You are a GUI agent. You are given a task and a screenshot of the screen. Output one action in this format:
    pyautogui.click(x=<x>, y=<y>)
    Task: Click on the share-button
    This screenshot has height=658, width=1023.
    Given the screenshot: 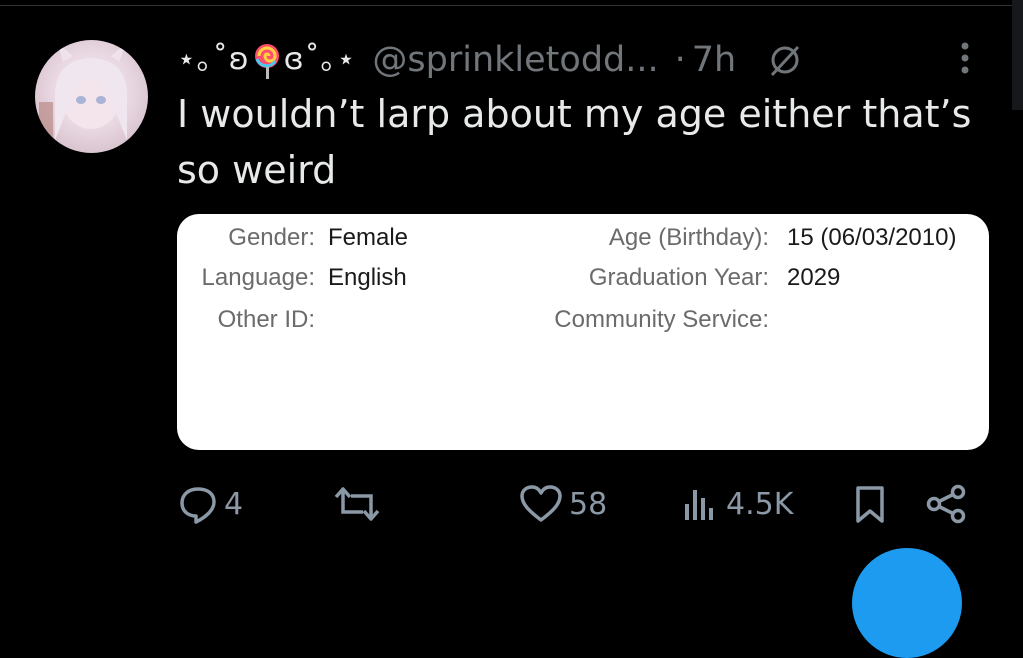 What is the action you would take?
    pyautogui.click(x=946, y=504)
    